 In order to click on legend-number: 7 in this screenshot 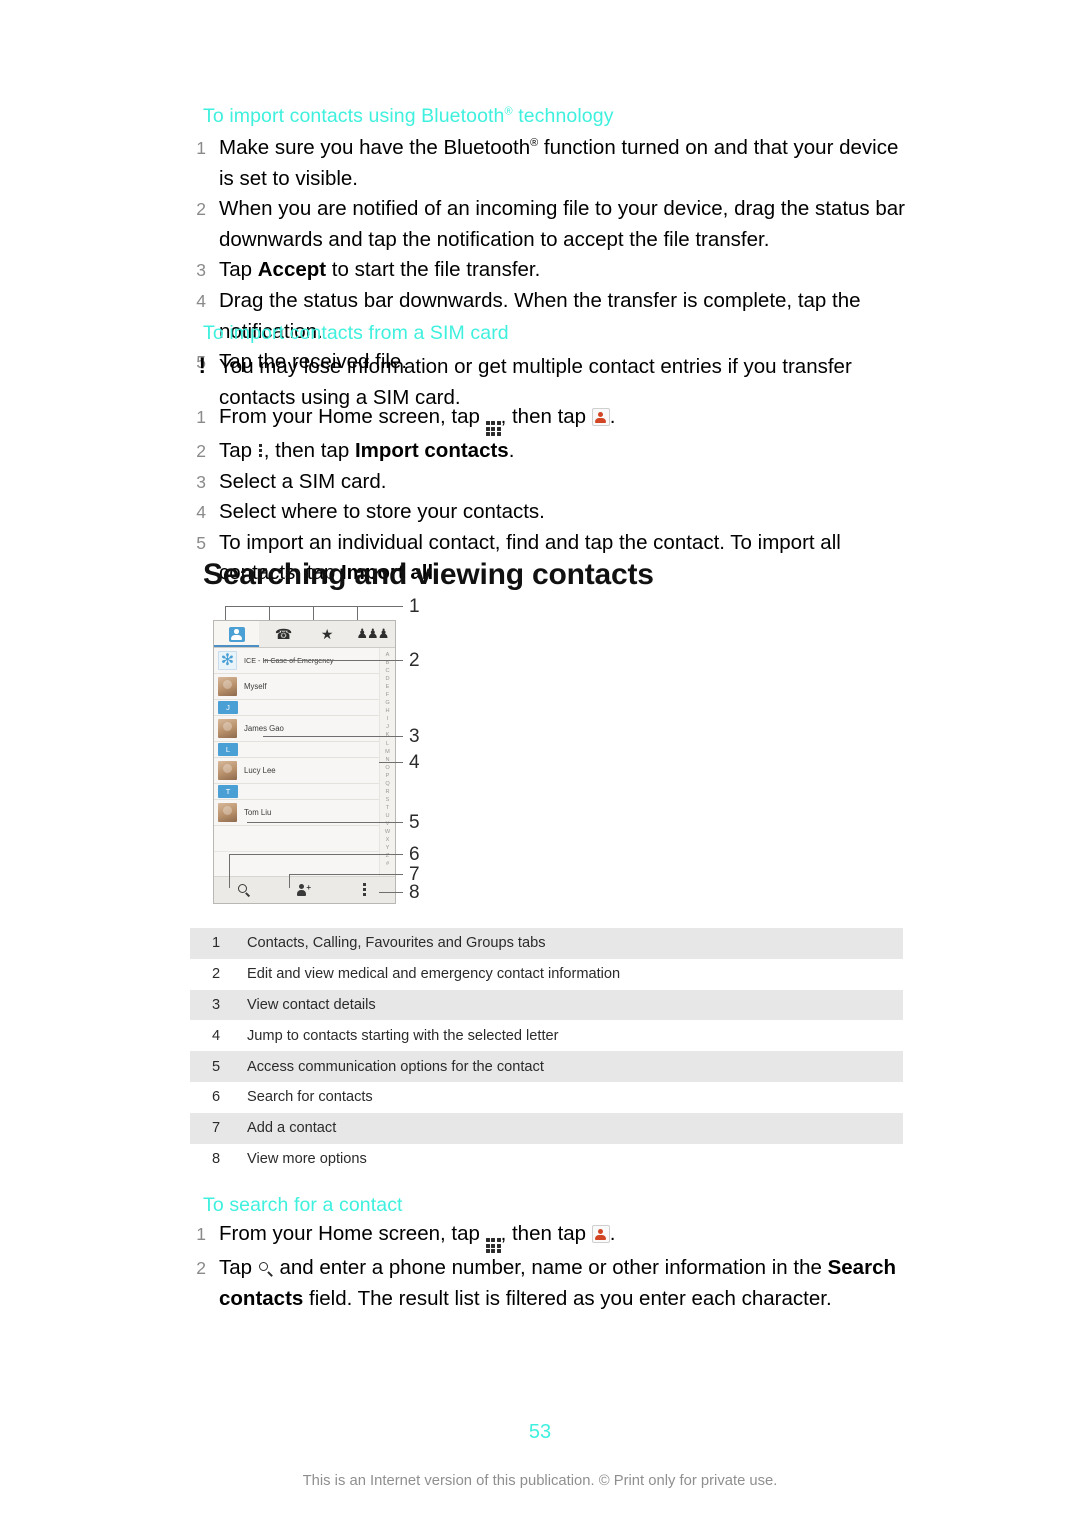, I will do `click(216, 1128)`.